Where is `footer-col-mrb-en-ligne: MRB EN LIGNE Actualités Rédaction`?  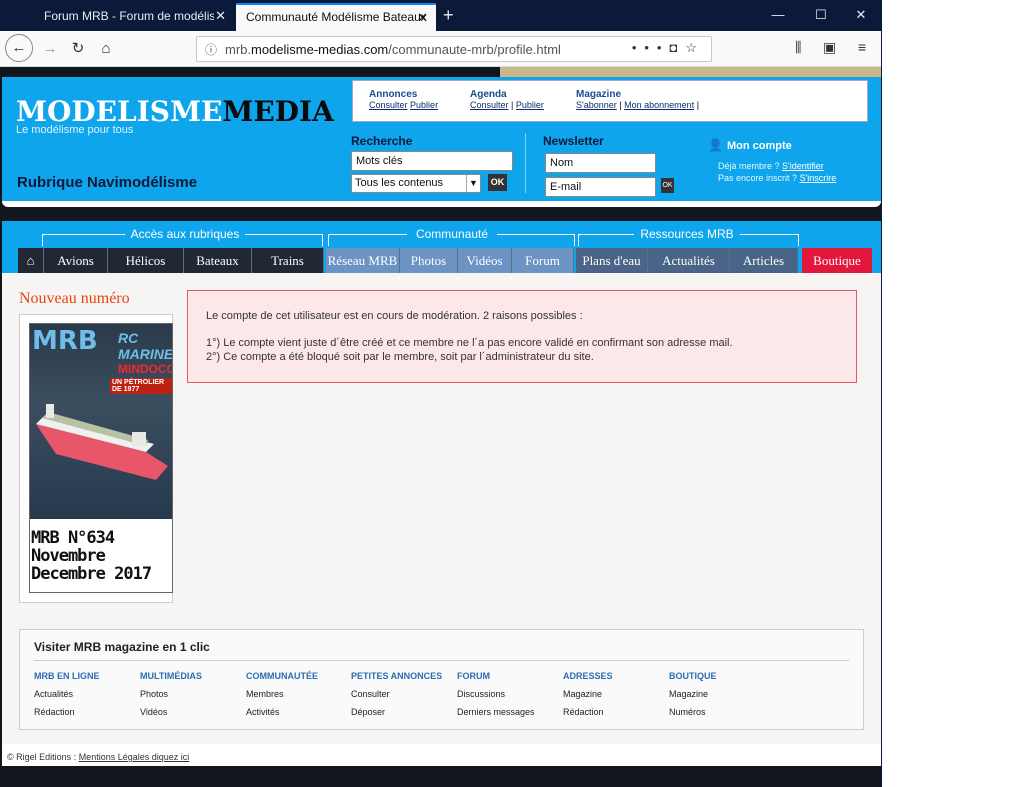 footer-col-mrb-en-ligne: MRB EN LIGNE Actualités Rédaction is located at coordinates (67, 694).